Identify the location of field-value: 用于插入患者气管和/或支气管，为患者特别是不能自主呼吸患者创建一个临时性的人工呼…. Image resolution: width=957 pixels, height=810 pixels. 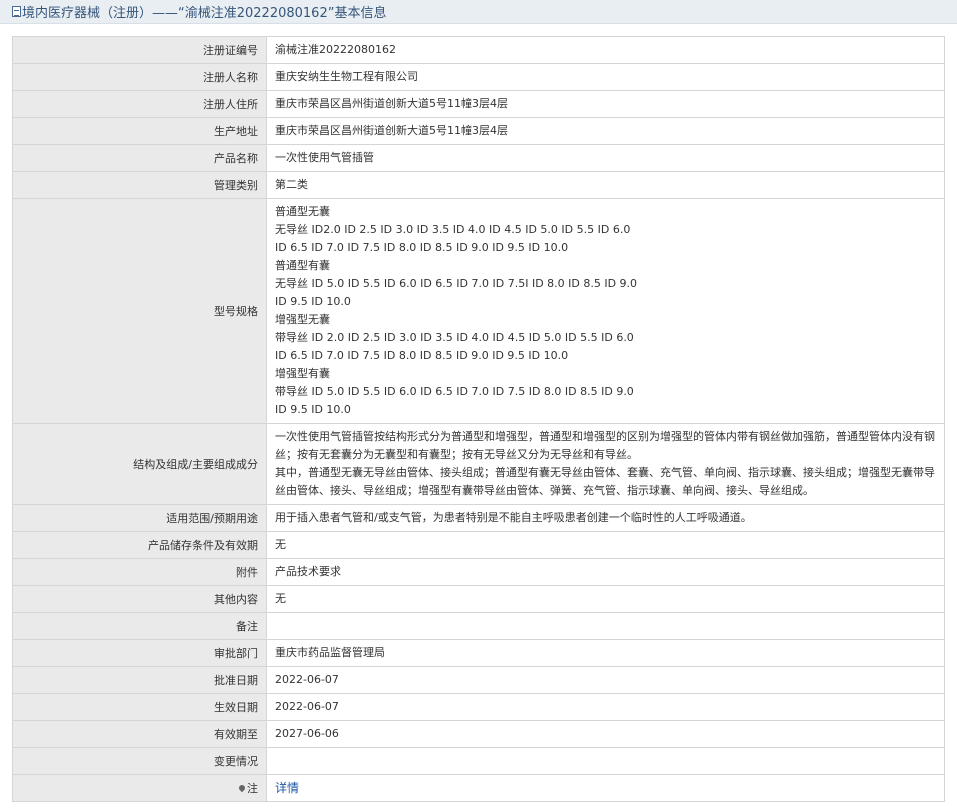
(605, 518).